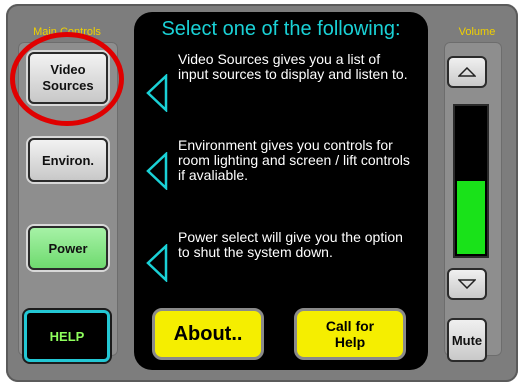  I want to click on about-label: About.., so click(208, 333).